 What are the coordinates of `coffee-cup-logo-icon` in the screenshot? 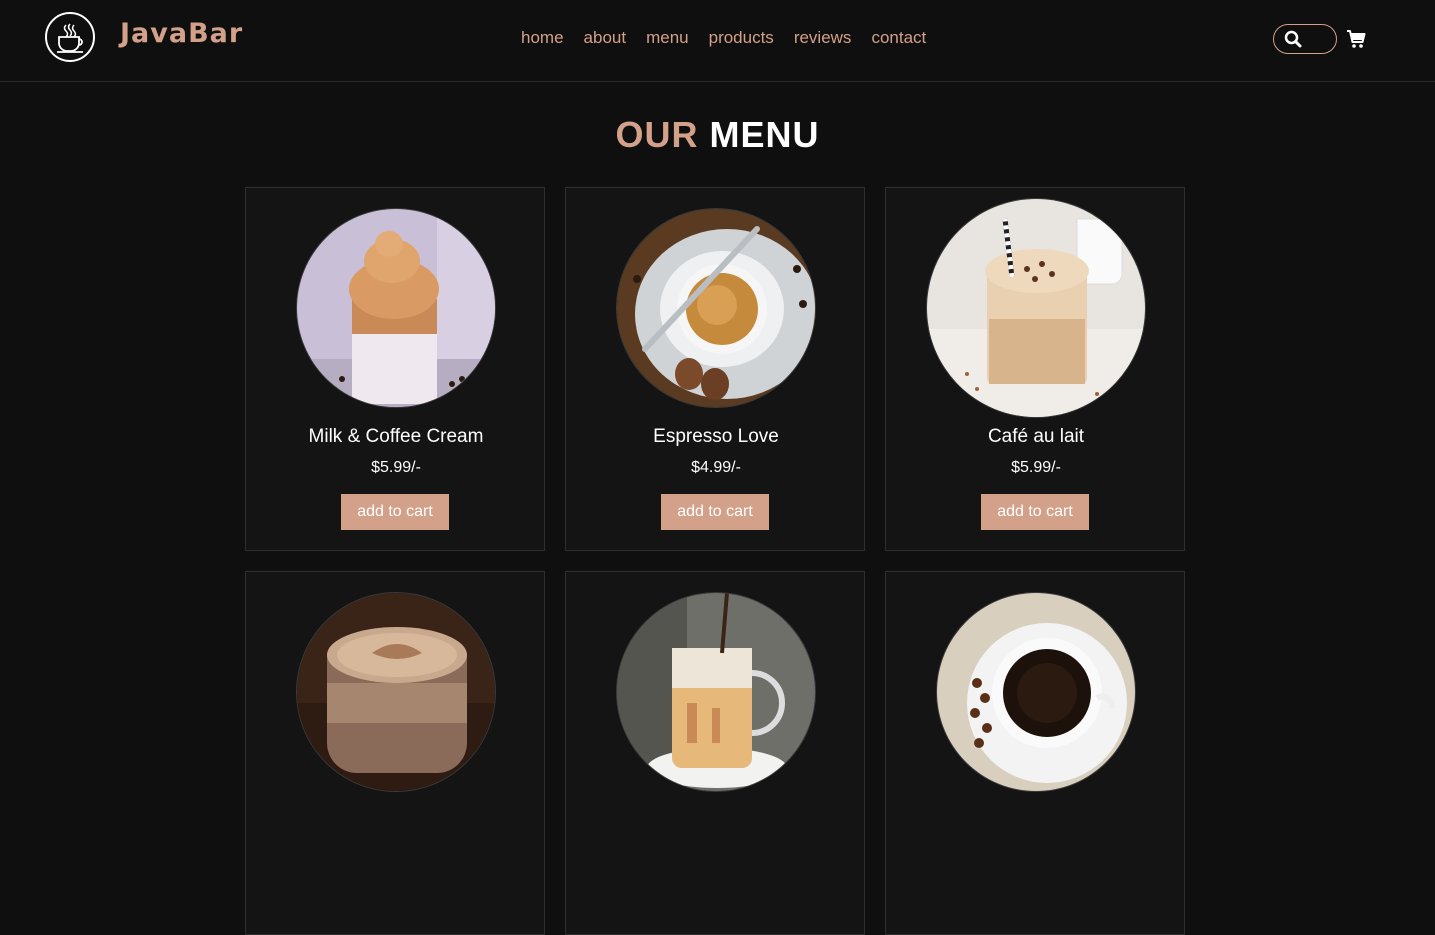 It's located at (70, 37).